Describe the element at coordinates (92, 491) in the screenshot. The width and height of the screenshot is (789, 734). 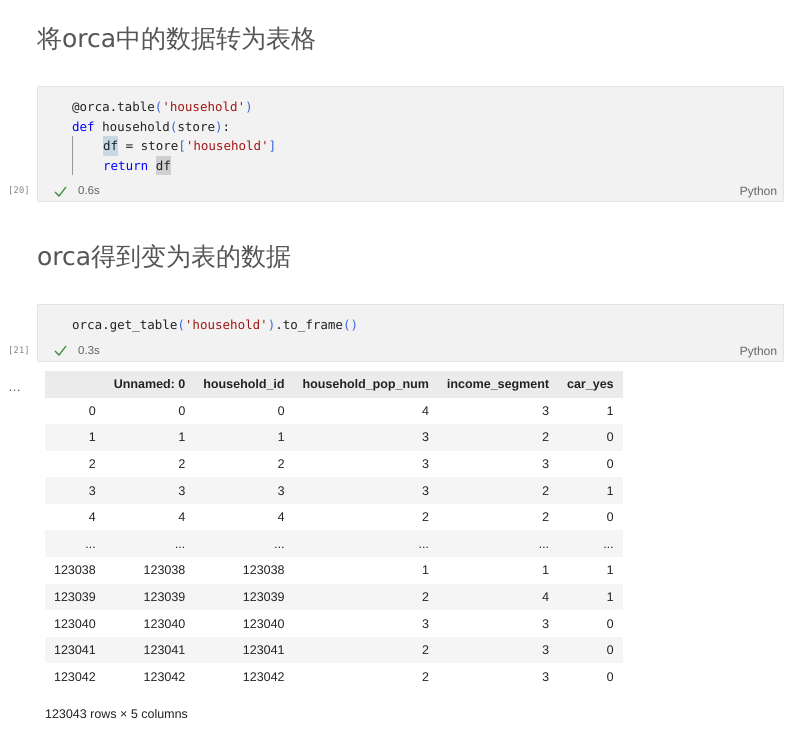
I see `row-index: 3` at that location.